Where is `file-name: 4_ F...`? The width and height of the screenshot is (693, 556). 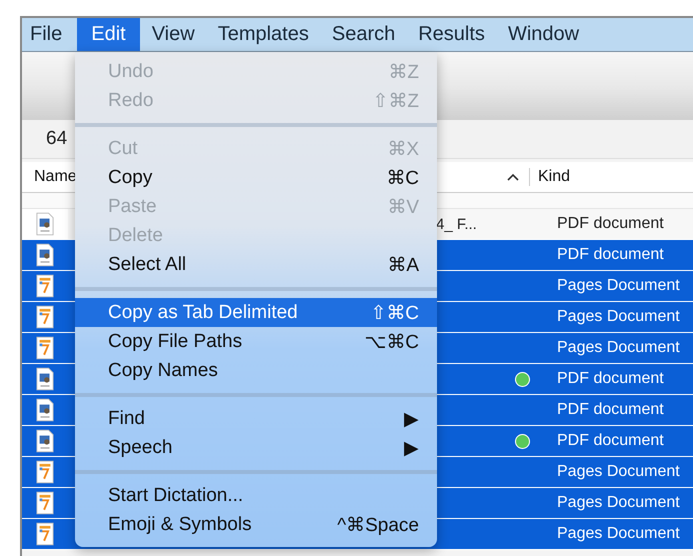
file-name: 4_ F... is located at coordinates (457, 224).